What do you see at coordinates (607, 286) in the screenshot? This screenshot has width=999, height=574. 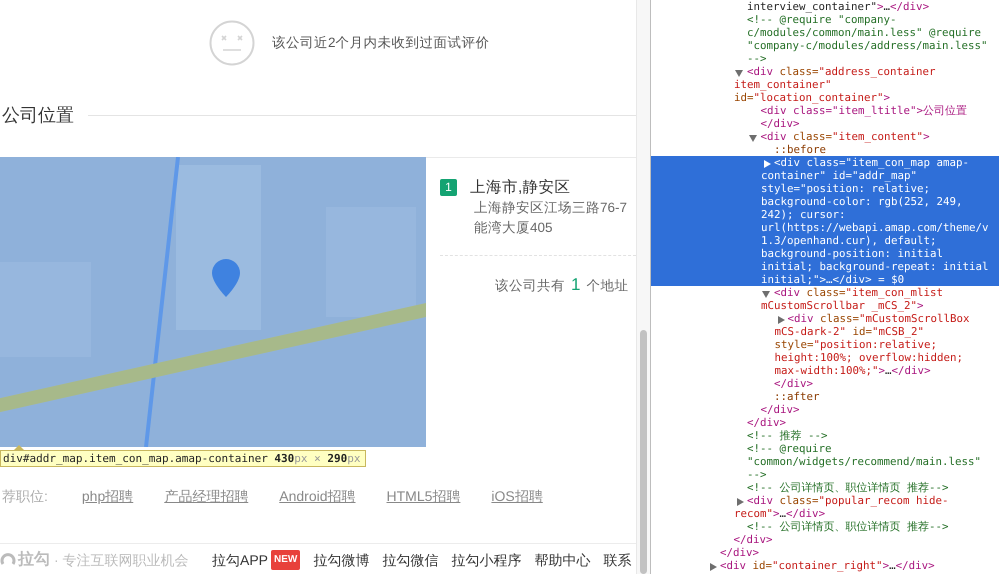 I see `address-count-text: 个地址` at bounding box center [607, 286].